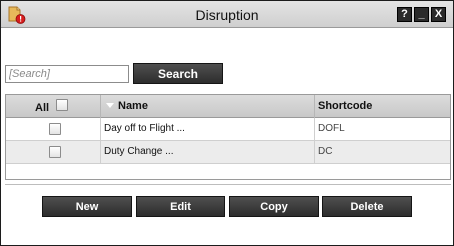  What do you see at coordinates (367, 206) in the screenshot?
I see `delete-button: Delete` at bounding box center [367, 206].